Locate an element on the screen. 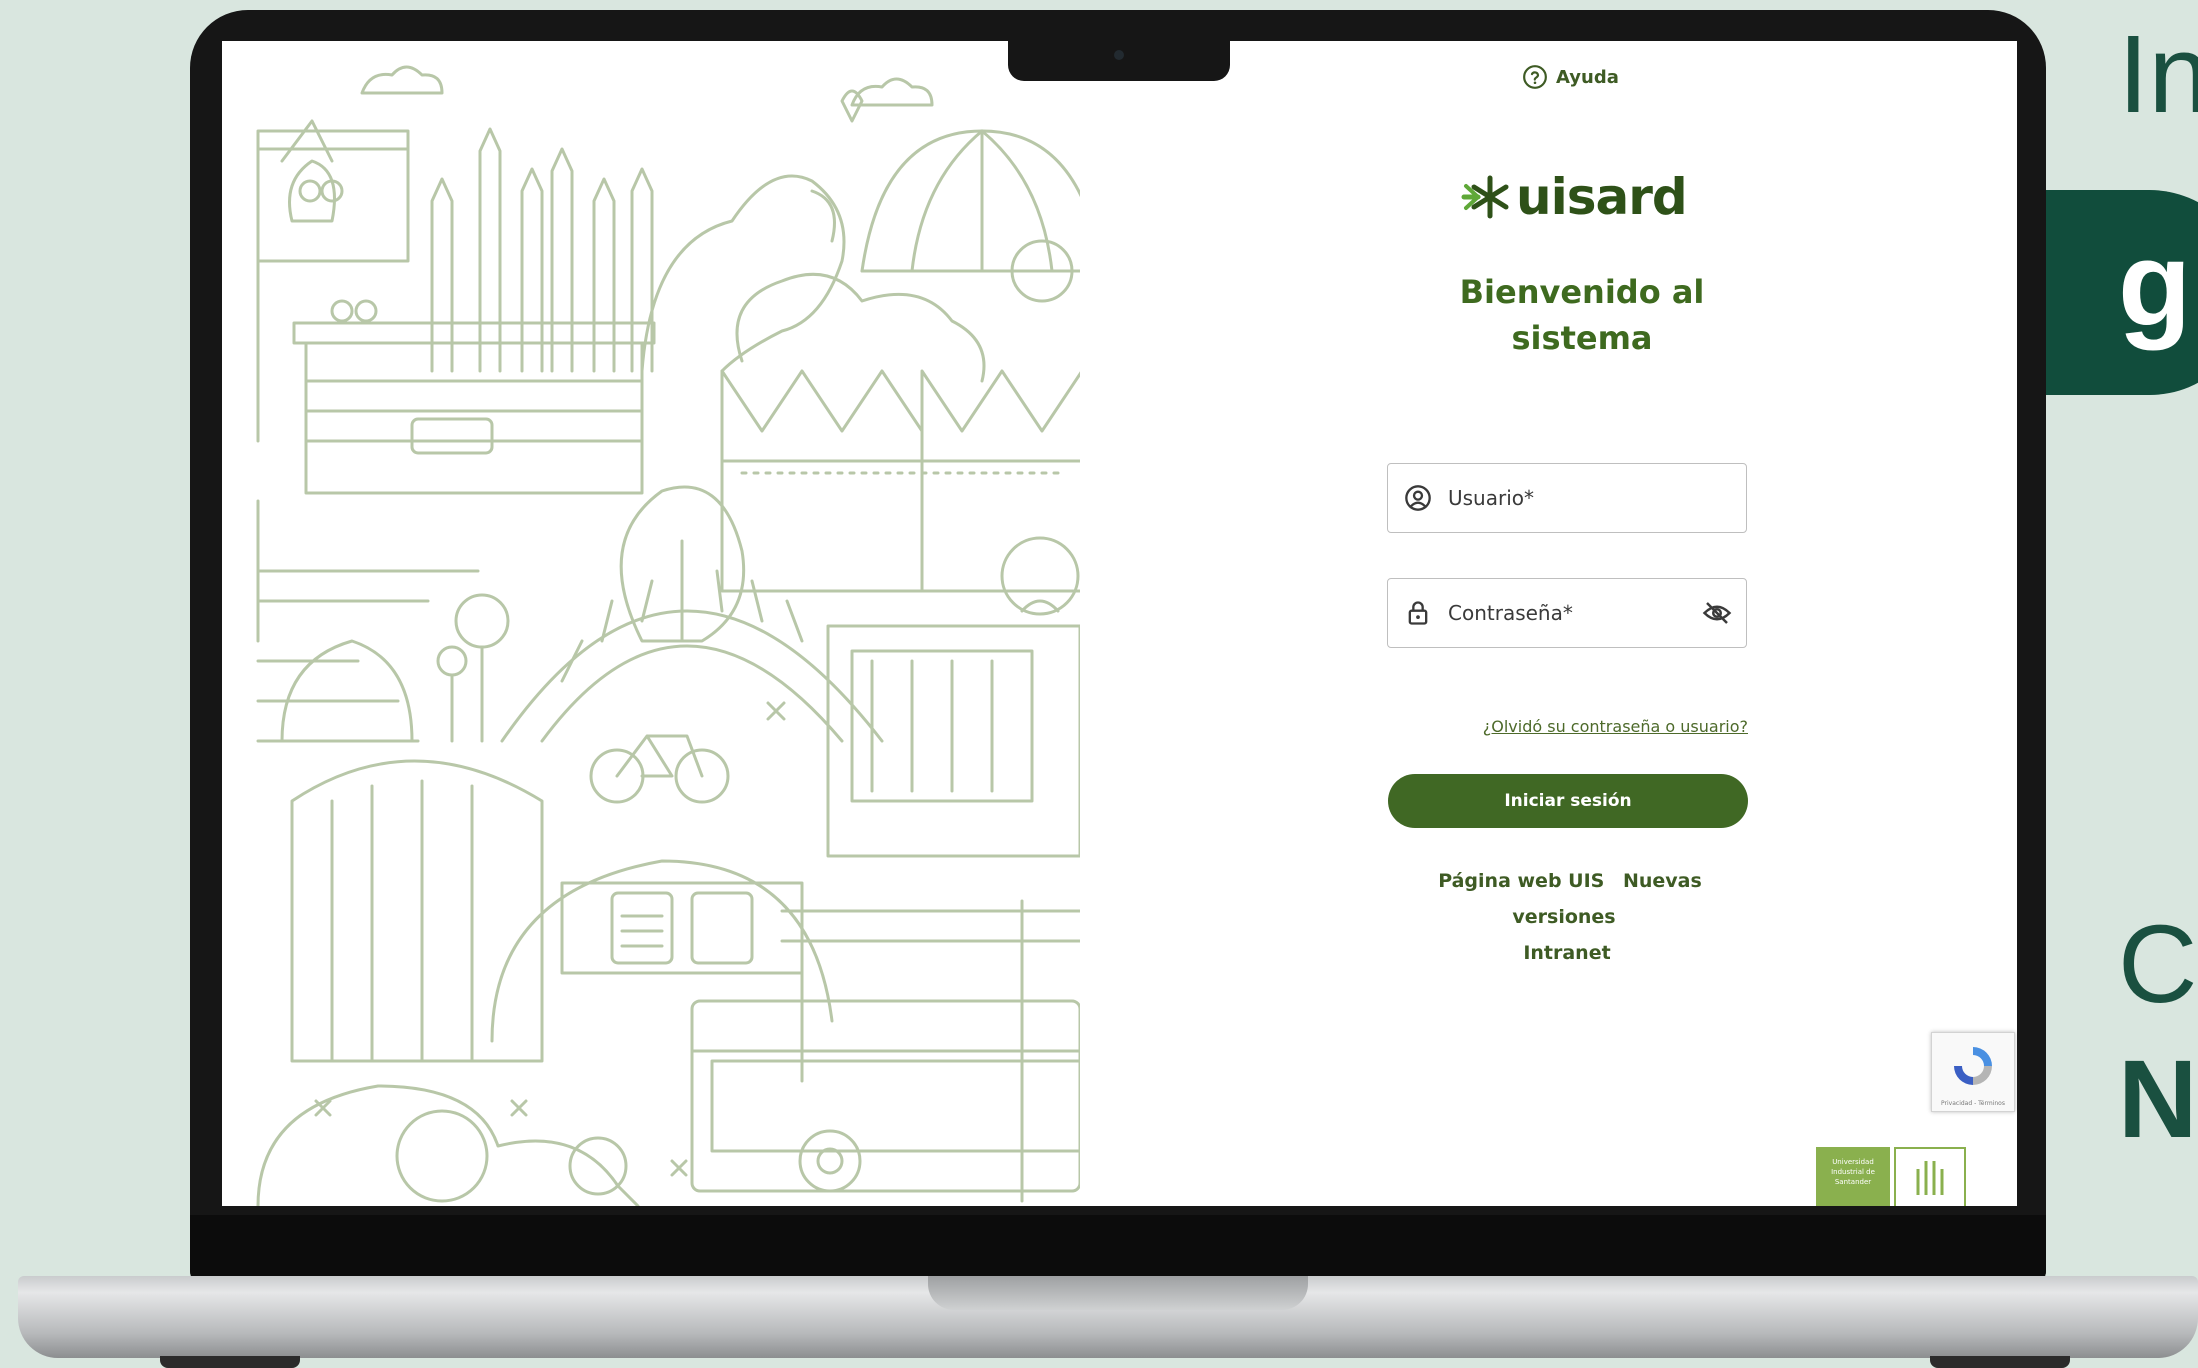 Image resolution: width=2198 pixels, height=1368 pixels. eye-off-icon is located at coordinates (1717, 613).